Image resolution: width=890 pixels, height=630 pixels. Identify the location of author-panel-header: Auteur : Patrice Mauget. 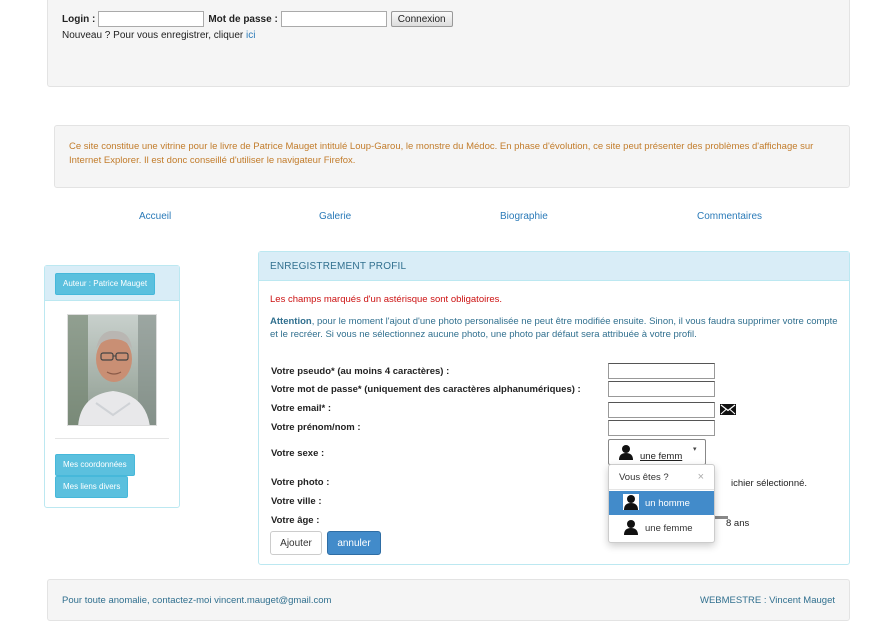
(112, 283).